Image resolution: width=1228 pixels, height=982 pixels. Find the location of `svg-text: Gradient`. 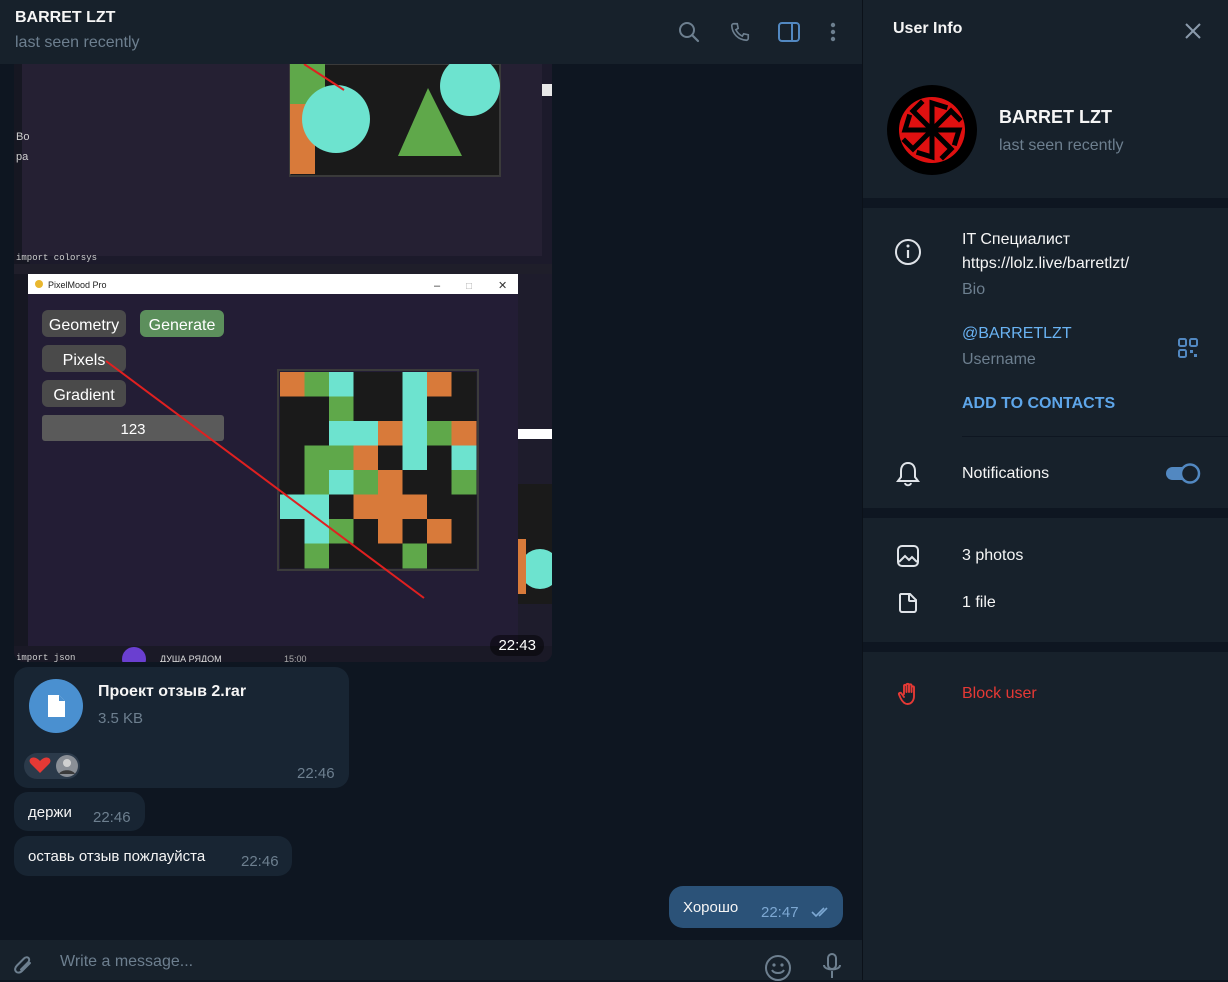

svg-text: Gradient is located at coordinates (84, 395).